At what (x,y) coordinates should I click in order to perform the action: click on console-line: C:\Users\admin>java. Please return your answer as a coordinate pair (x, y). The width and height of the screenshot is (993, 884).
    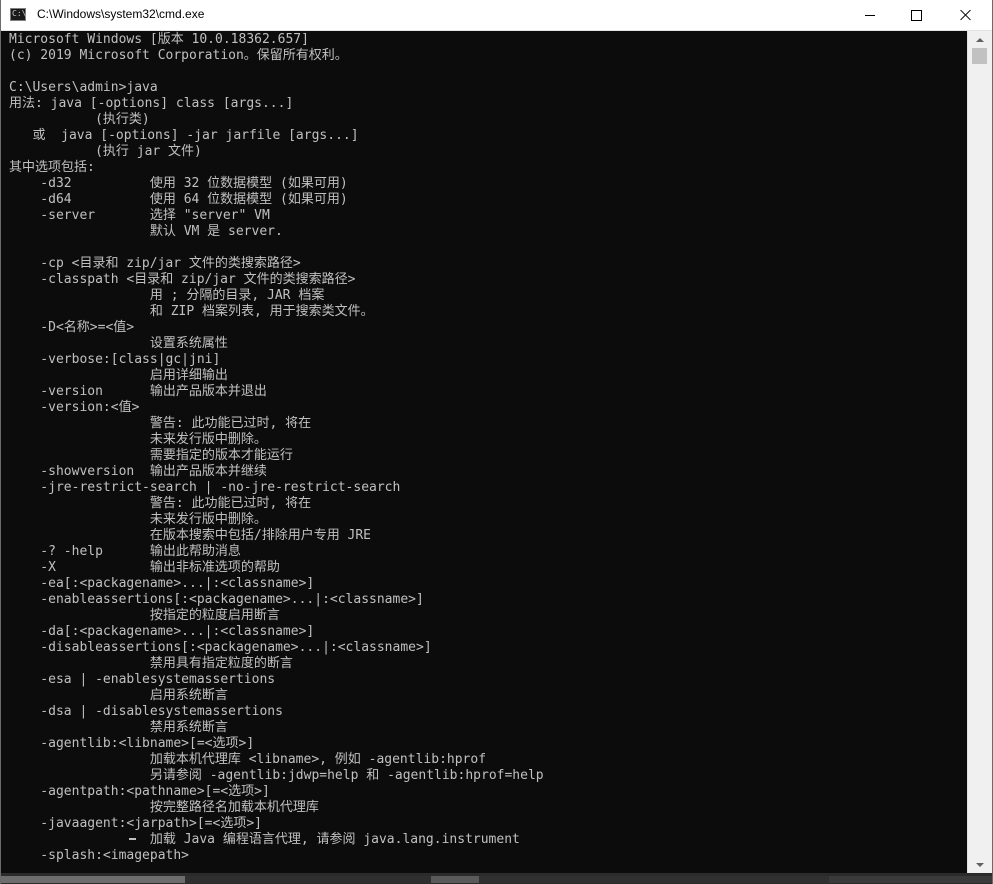
    Looking at the image, I should click on (83, 87).